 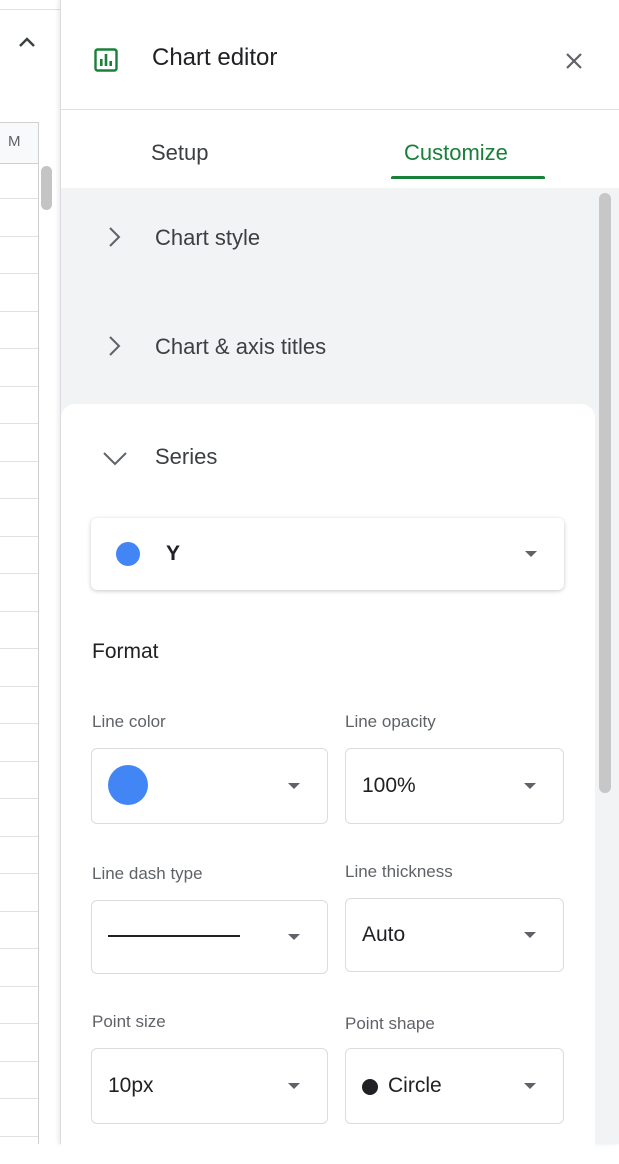 I want to click on chart-editor-header: Chart editor Setup Customize, so click(x=340, y=94).